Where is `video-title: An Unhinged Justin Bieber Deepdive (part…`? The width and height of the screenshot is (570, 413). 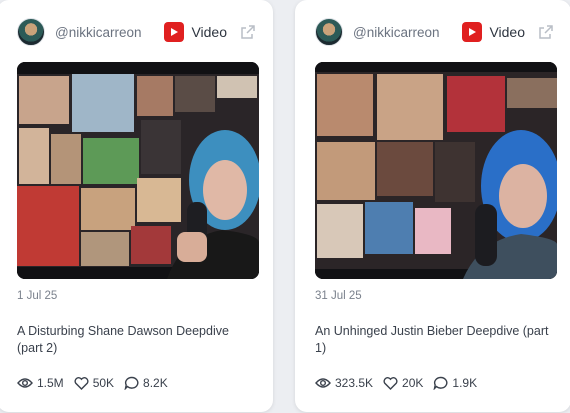 video-title: An Unhinged Justin Bieber Deepdive (part… is located at coordinates (433, 340).